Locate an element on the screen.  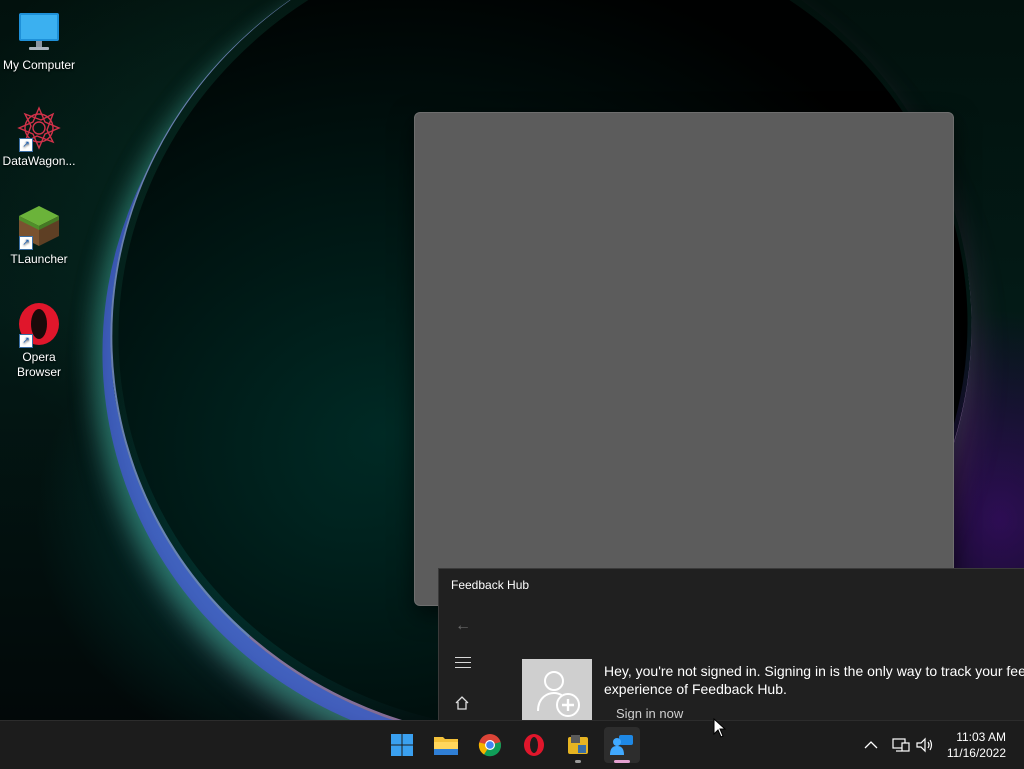
desktop-icon-opera-browser: ↗ Opera Browser is located at coordinates (39, 341).